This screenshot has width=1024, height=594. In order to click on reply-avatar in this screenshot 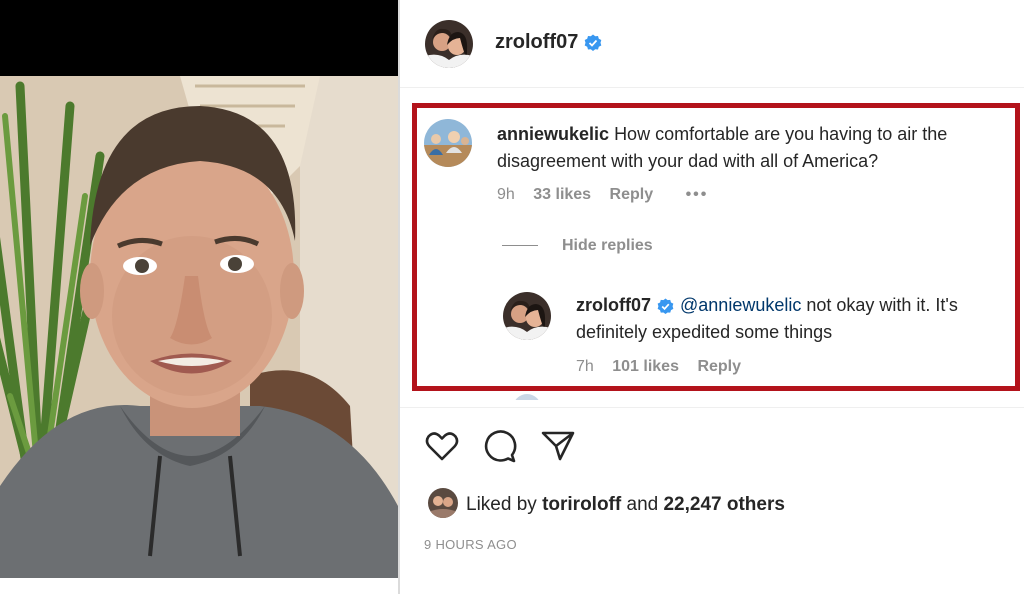, I will do `click(527, 316)`.